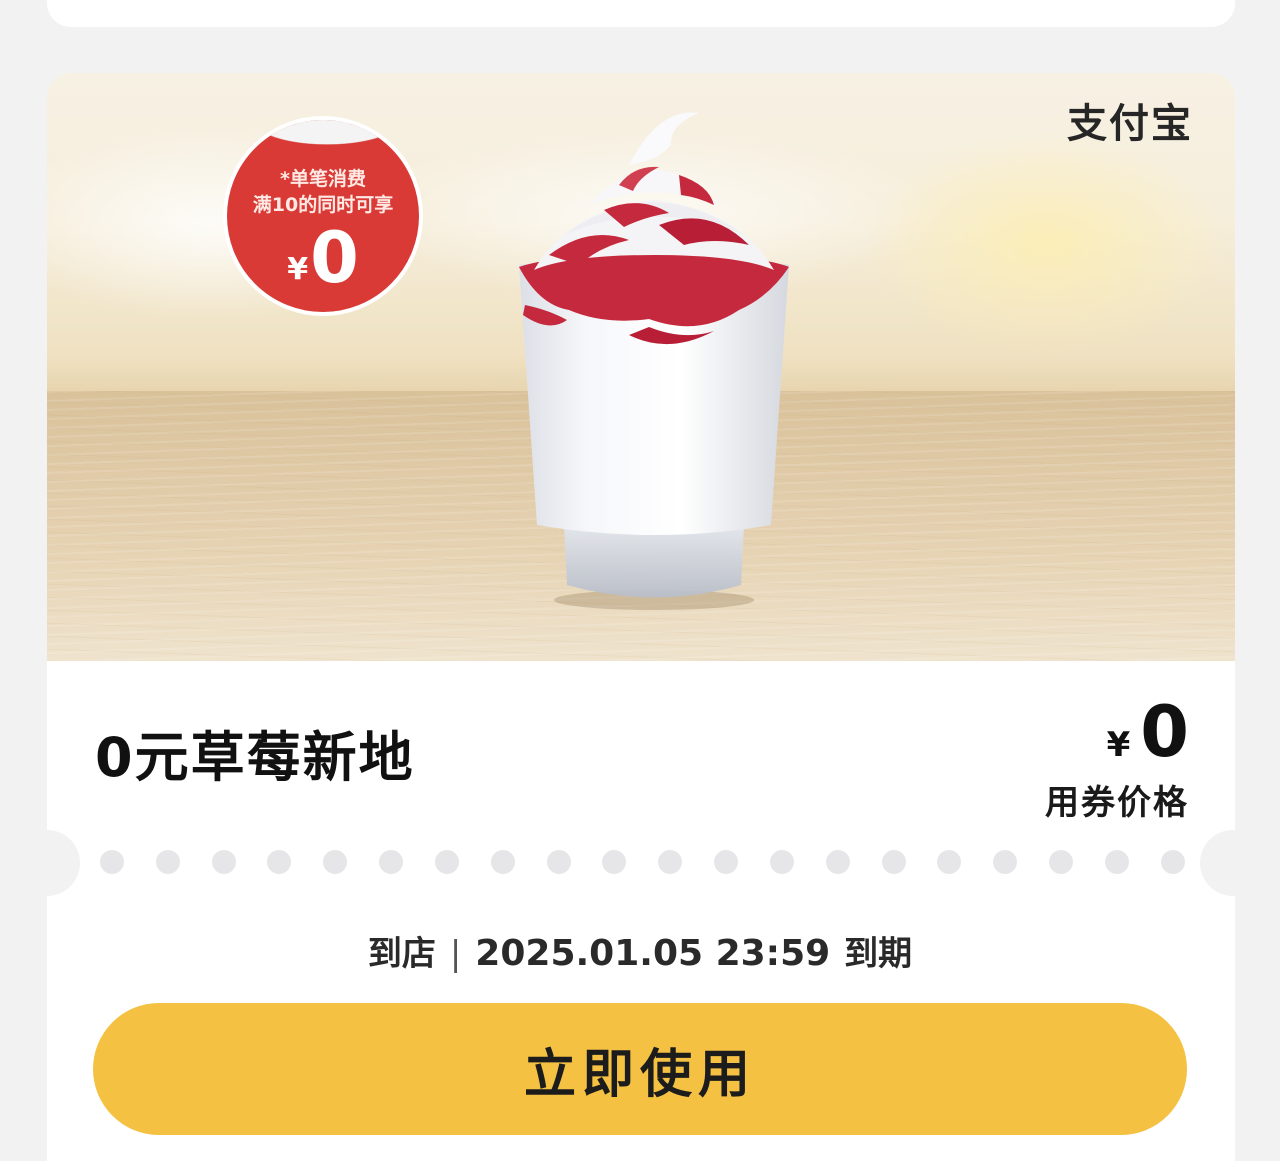 This screenshot has height=1161, width=1280. Describe the element at coordinates (640, 1069) in the screenshot. I see `use-now-button: 立即使用` at that location.